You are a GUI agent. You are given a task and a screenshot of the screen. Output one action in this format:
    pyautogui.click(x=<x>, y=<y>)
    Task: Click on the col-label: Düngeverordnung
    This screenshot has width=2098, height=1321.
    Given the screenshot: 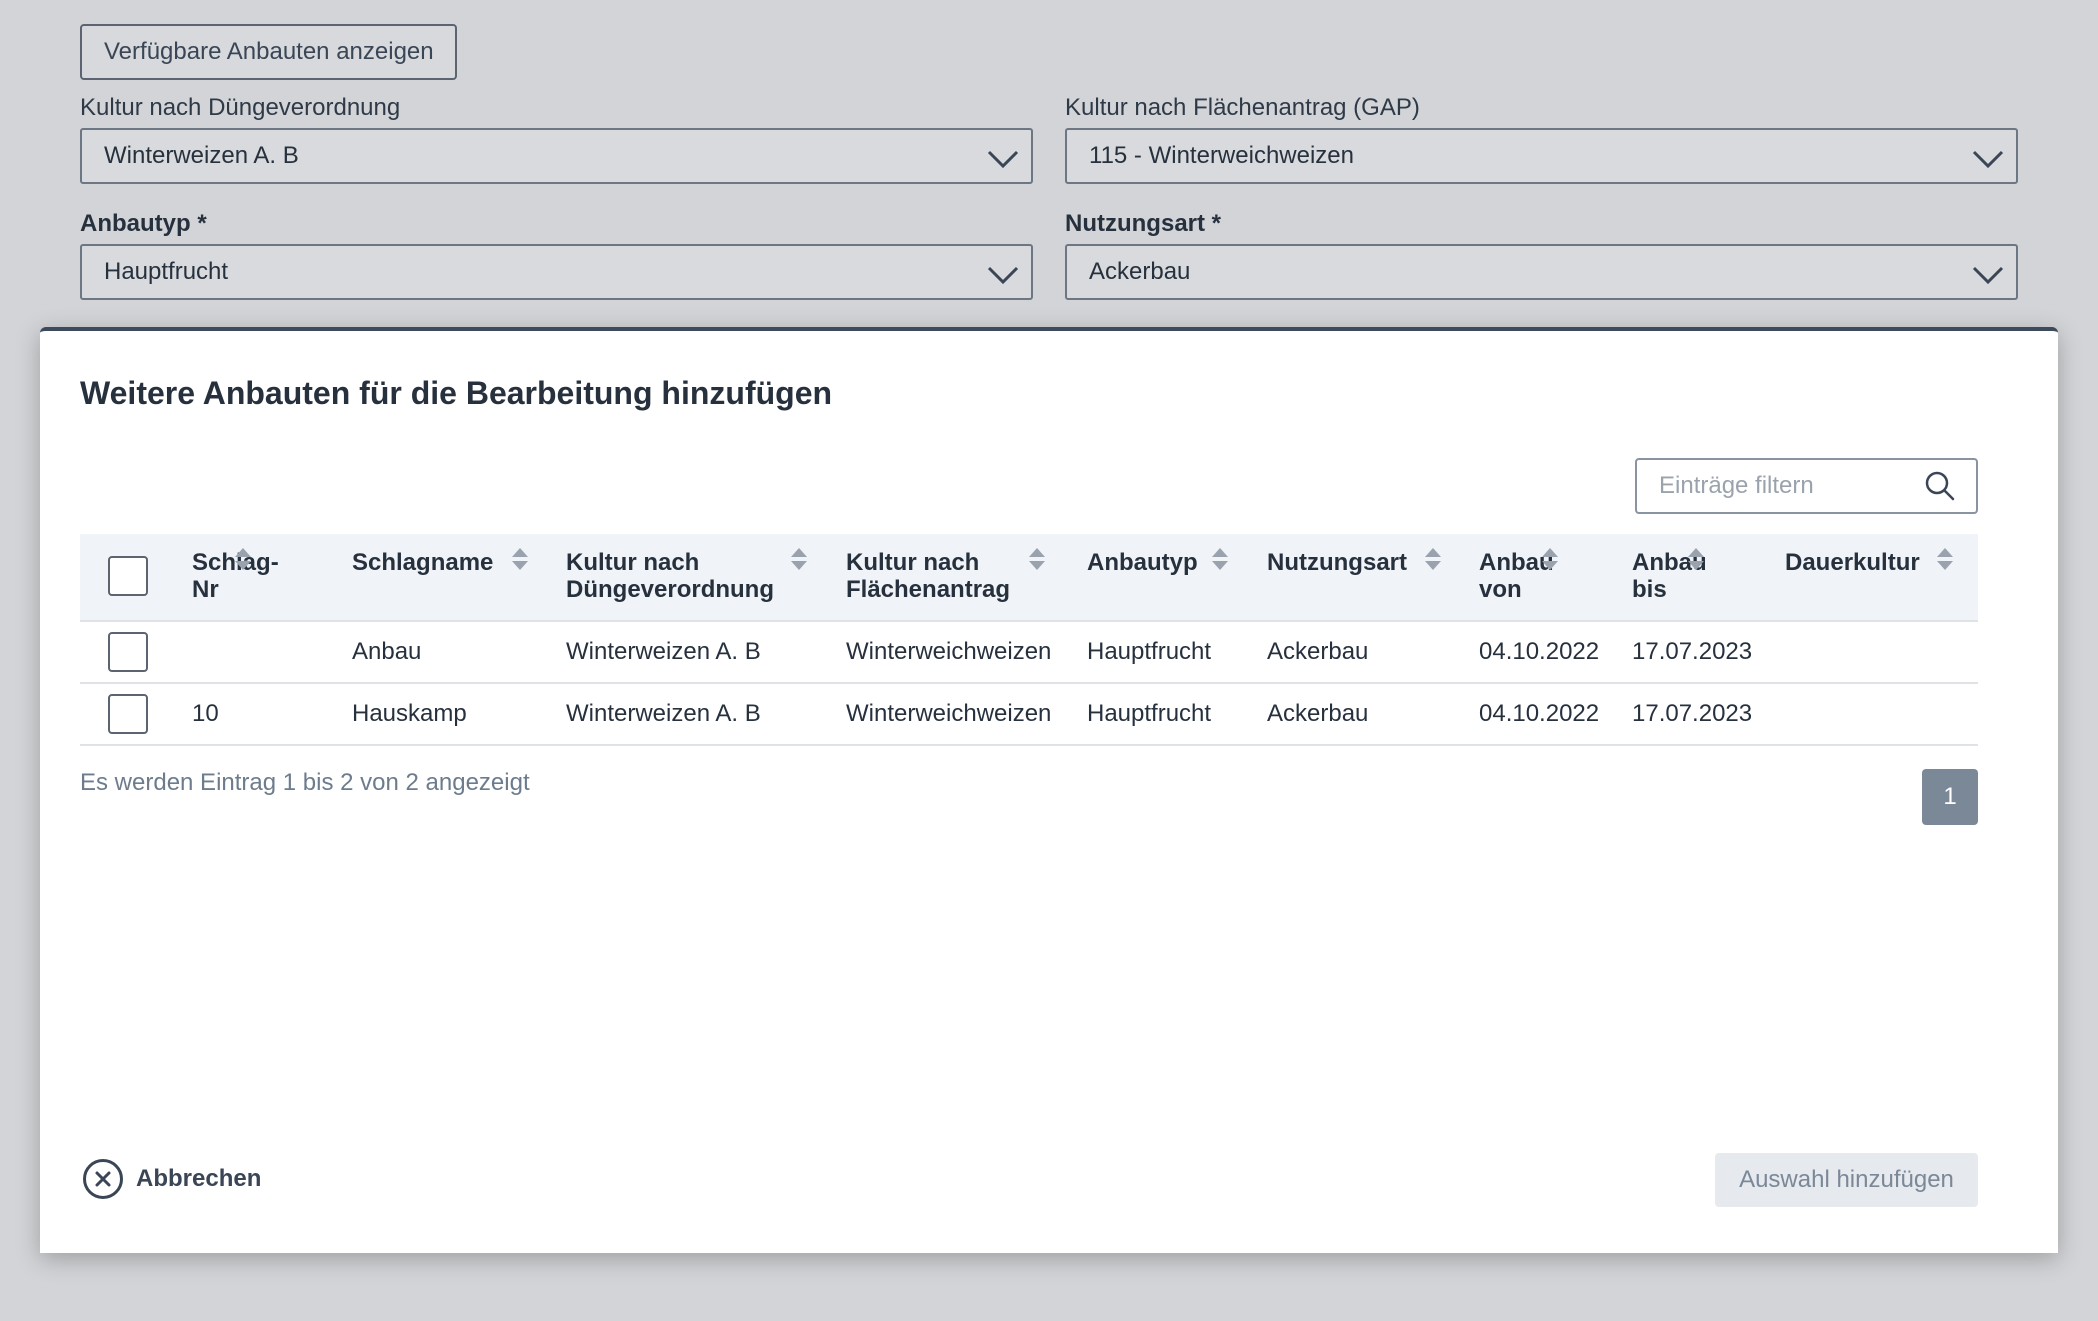 What is the action you would take?
    pyautogui.click(x=670, y=589)
    